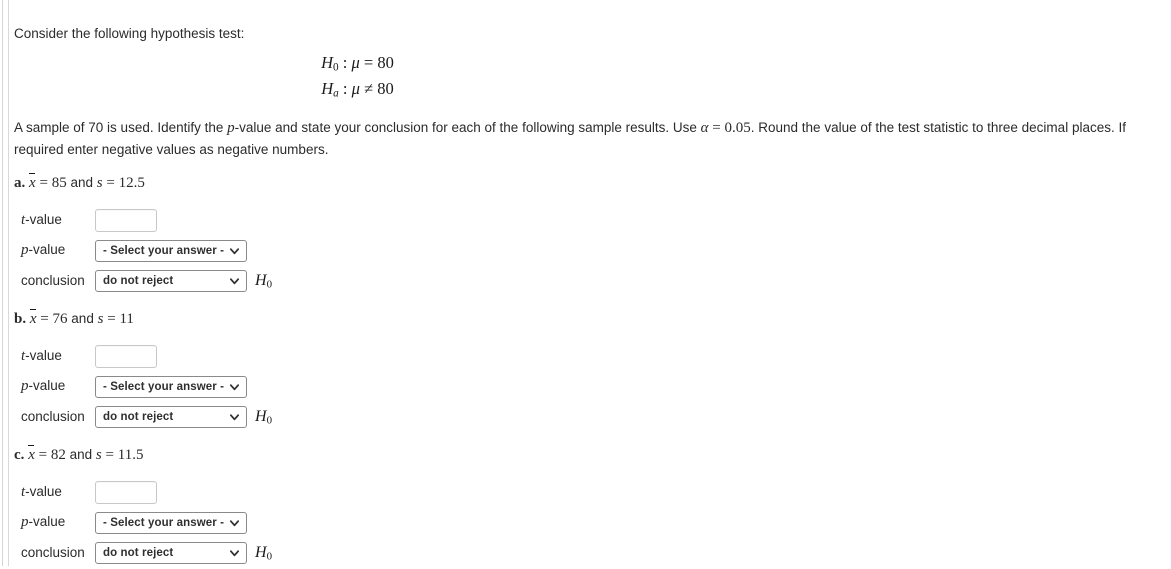 The image size is (1171, 569). Describe the element at coordinates (164, 250) in the screenshot. I see `part-a-p-value-selected: - Select your answer -` at that location.